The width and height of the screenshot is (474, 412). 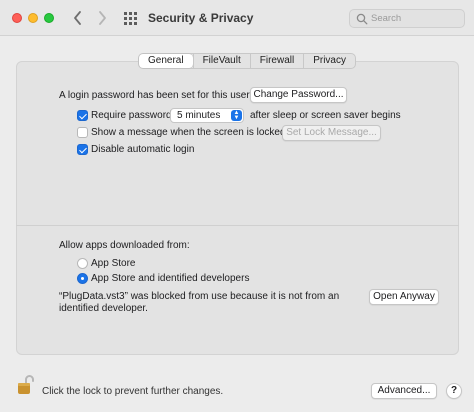 I want to click on section-divider, so click(x=237, y=225).